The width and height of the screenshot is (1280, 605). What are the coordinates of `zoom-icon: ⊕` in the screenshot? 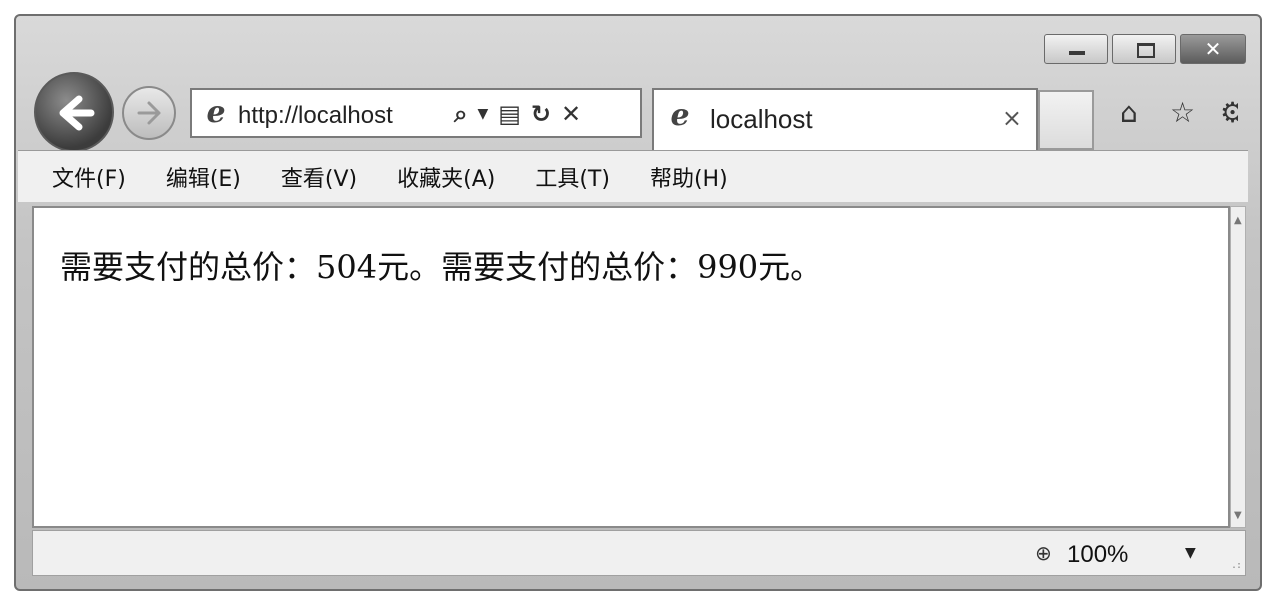 It's located at (1043, 553).